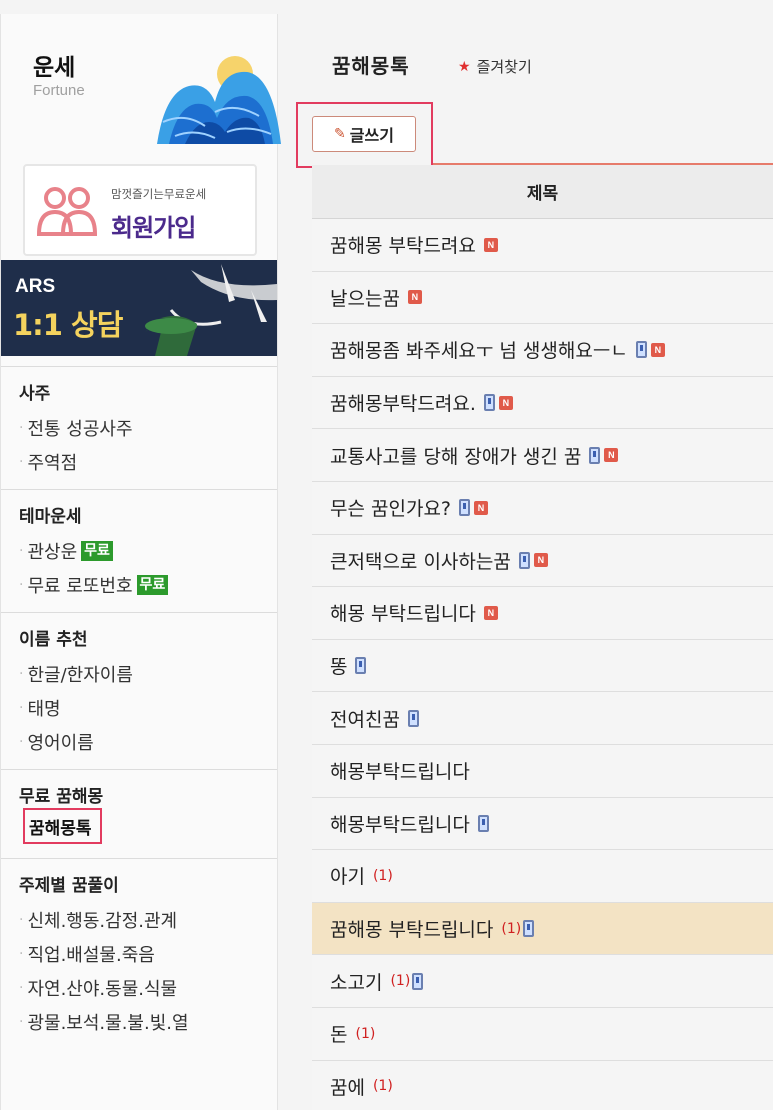  I want to click on post-title: 큰저택으로 이사하는꿈, so click(420, 560).